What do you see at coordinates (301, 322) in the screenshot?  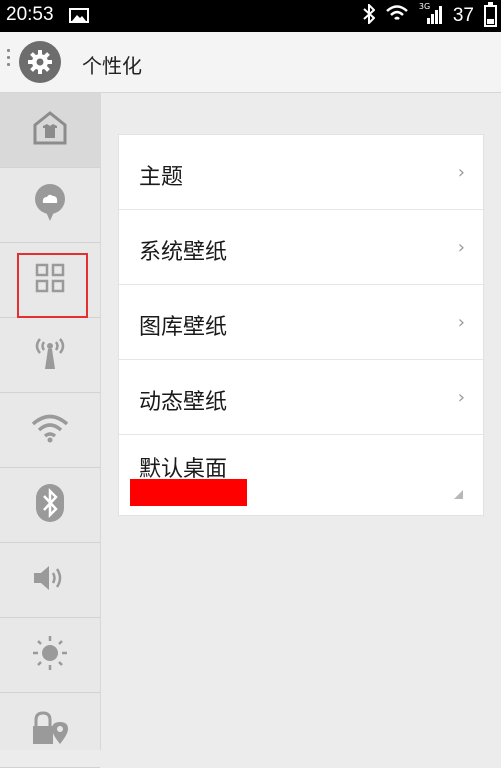 I see `menu-item-gallery-wallpaper: 图库壁纸 ›` at bounding box center [301, 322].